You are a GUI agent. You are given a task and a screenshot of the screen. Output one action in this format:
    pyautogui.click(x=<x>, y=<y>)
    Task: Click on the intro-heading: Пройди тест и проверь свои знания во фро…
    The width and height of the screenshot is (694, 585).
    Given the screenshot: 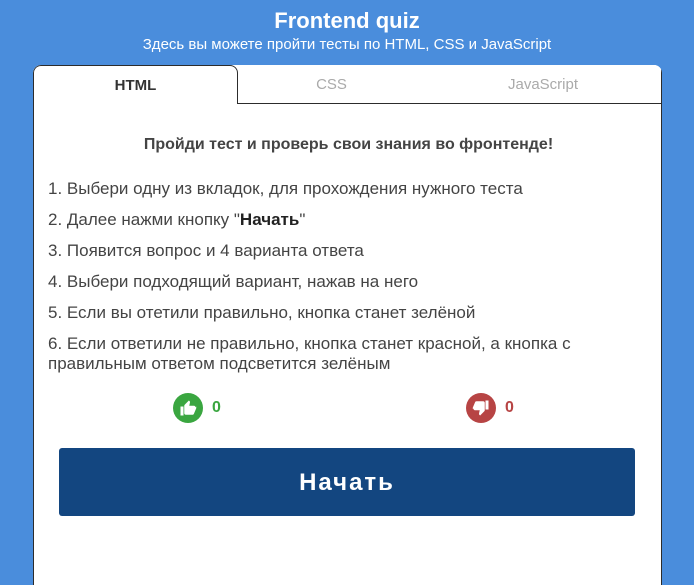 What is the action you would take?
    pyautogui.click(x=348, y=144)
    